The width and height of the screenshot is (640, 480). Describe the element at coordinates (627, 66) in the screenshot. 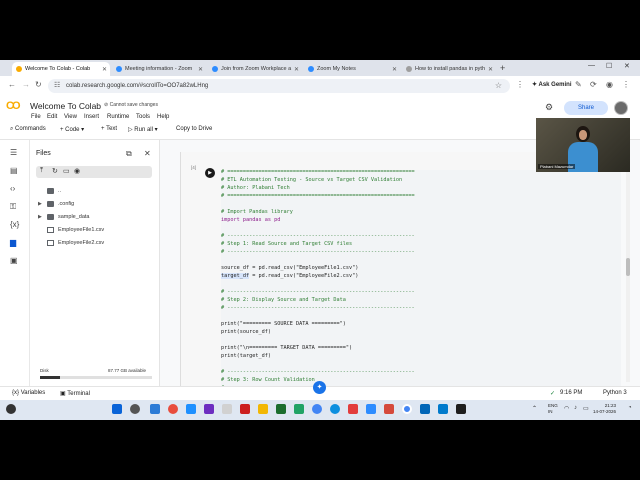

I see `close-window-icon: ✕` at that location.